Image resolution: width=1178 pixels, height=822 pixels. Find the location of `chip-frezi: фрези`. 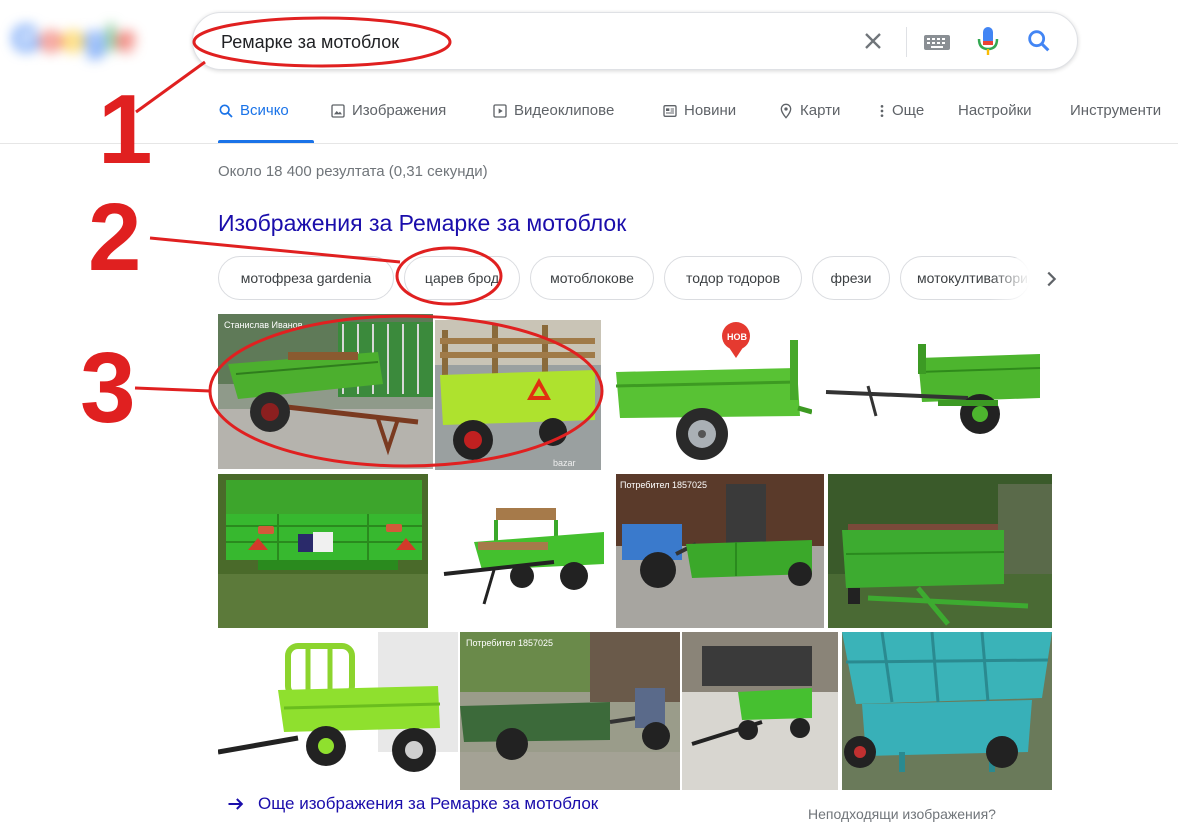

chip-frezi: фрези is located at coordinates (851, 278).